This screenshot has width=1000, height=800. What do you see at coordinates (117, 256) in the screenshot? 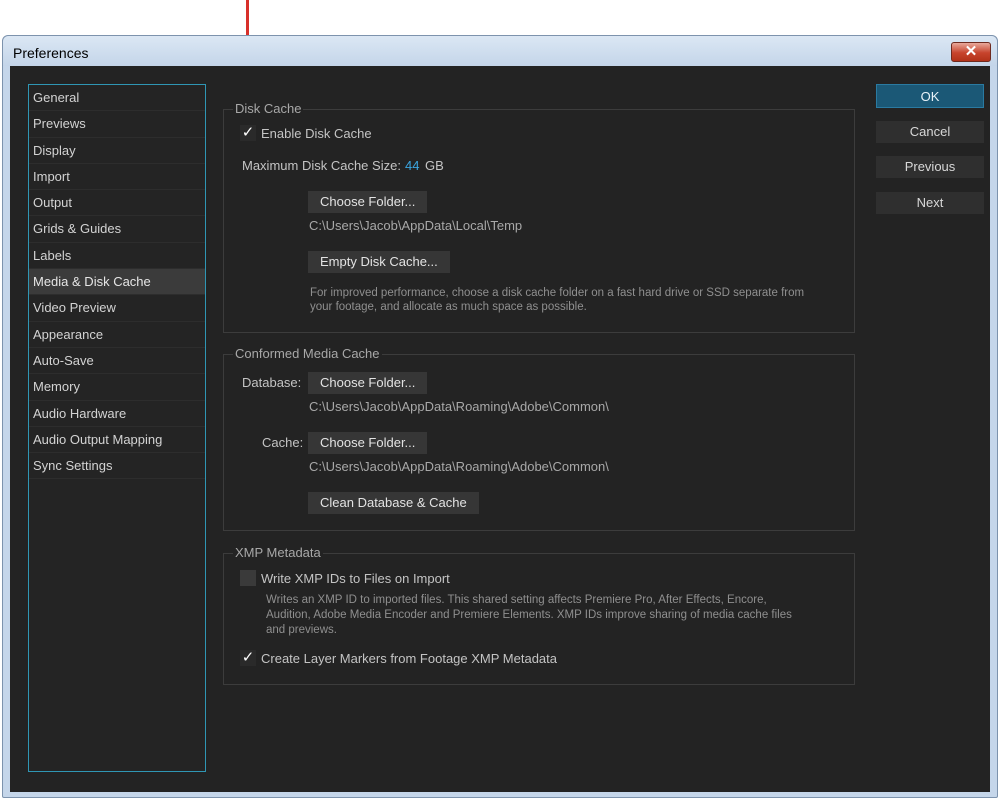
I see `sidebar-item-labels: Labels` at bounding box center [117, 256].